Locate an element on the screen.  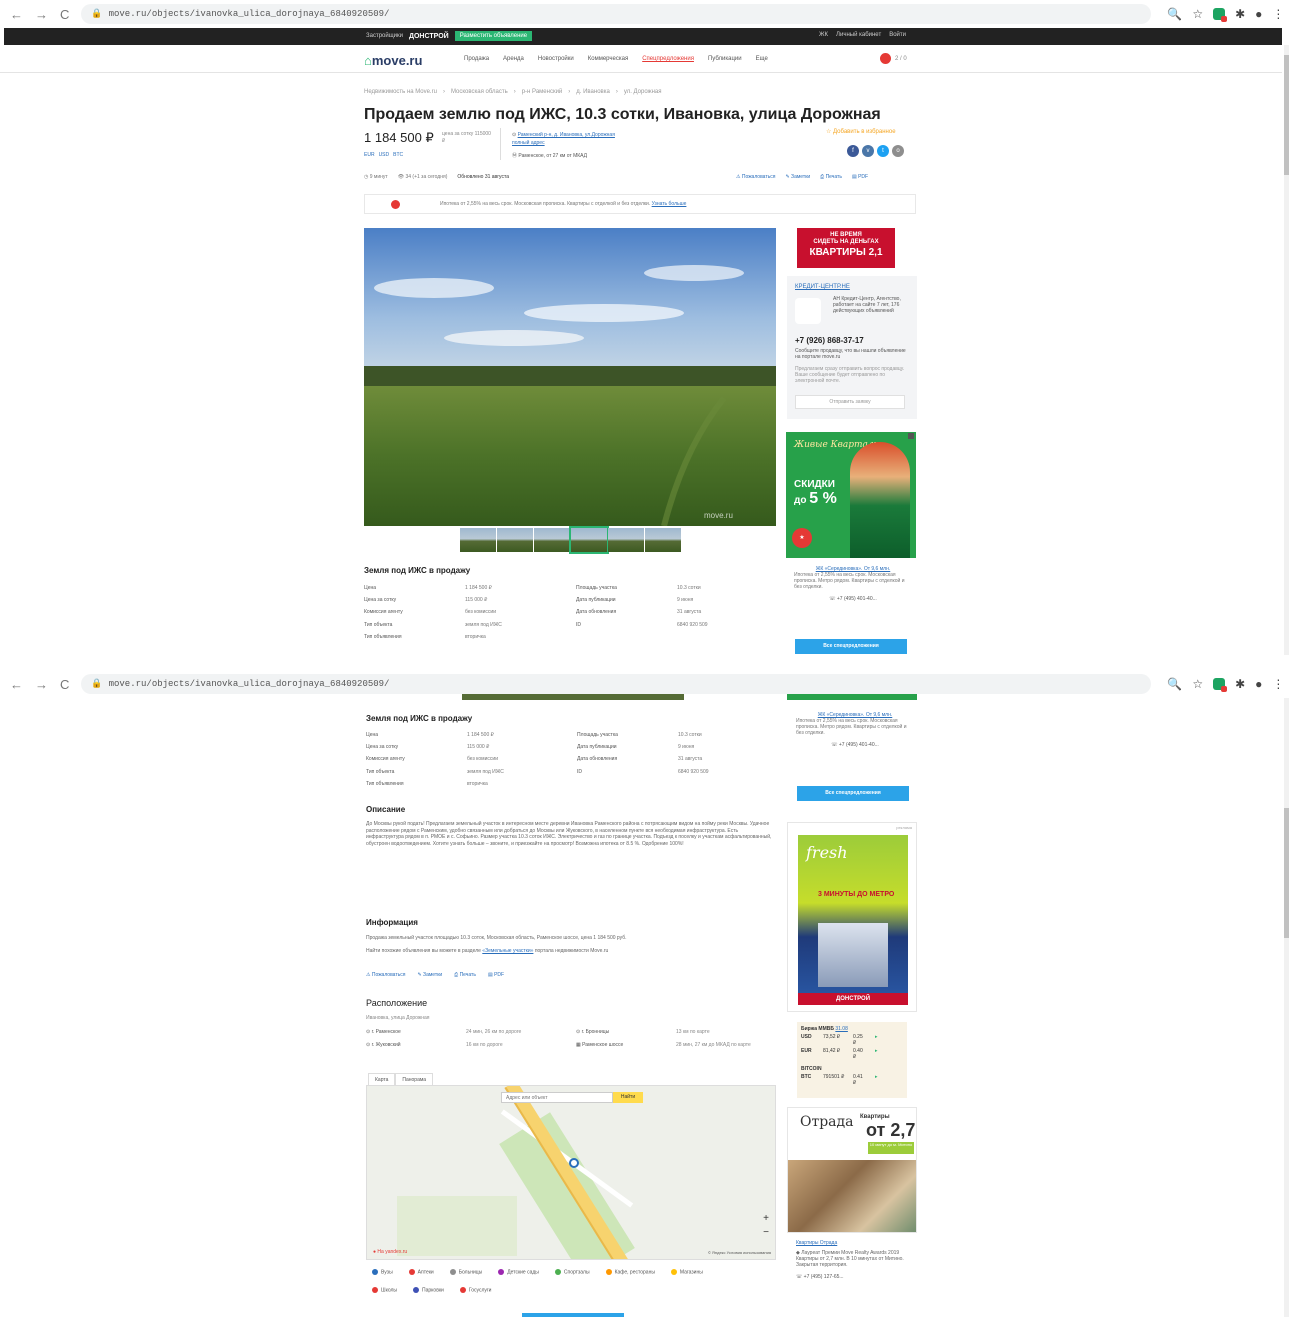
poi-filter: Кафе, рестораны is located at coordinates (630, 1272).